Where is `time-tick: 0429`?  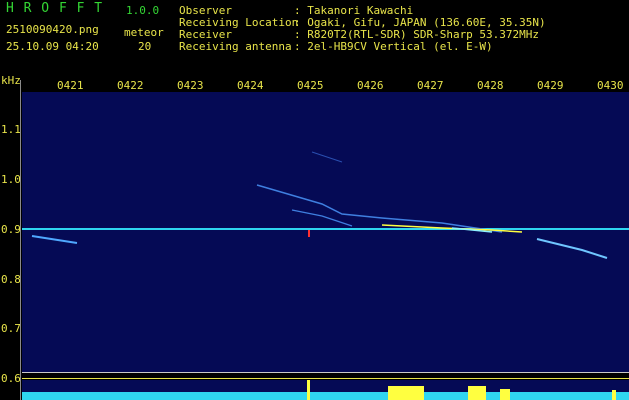
time-tick: 0429 is located at coordinates (550, 85).